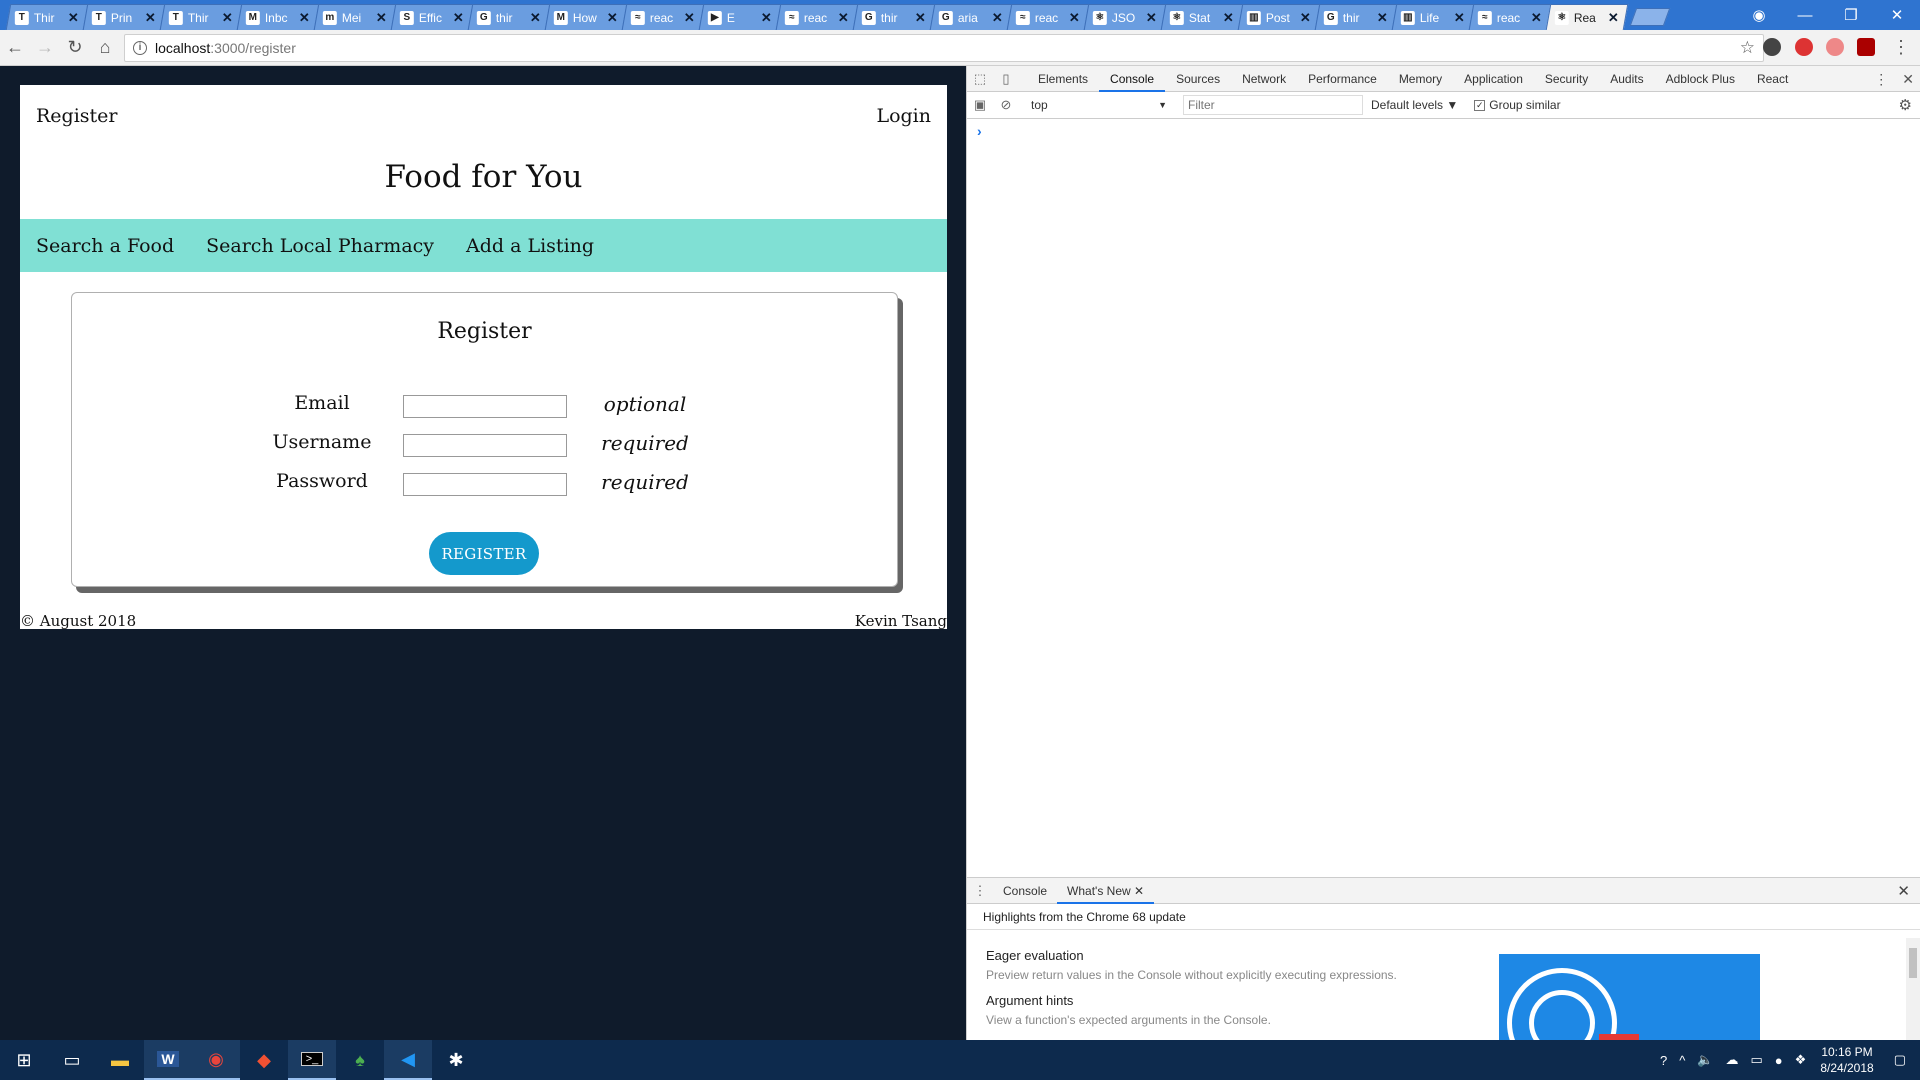 This screenshot has width=1920, height=1080. I want to click on start-button: ⊞, so click(24, 1060).